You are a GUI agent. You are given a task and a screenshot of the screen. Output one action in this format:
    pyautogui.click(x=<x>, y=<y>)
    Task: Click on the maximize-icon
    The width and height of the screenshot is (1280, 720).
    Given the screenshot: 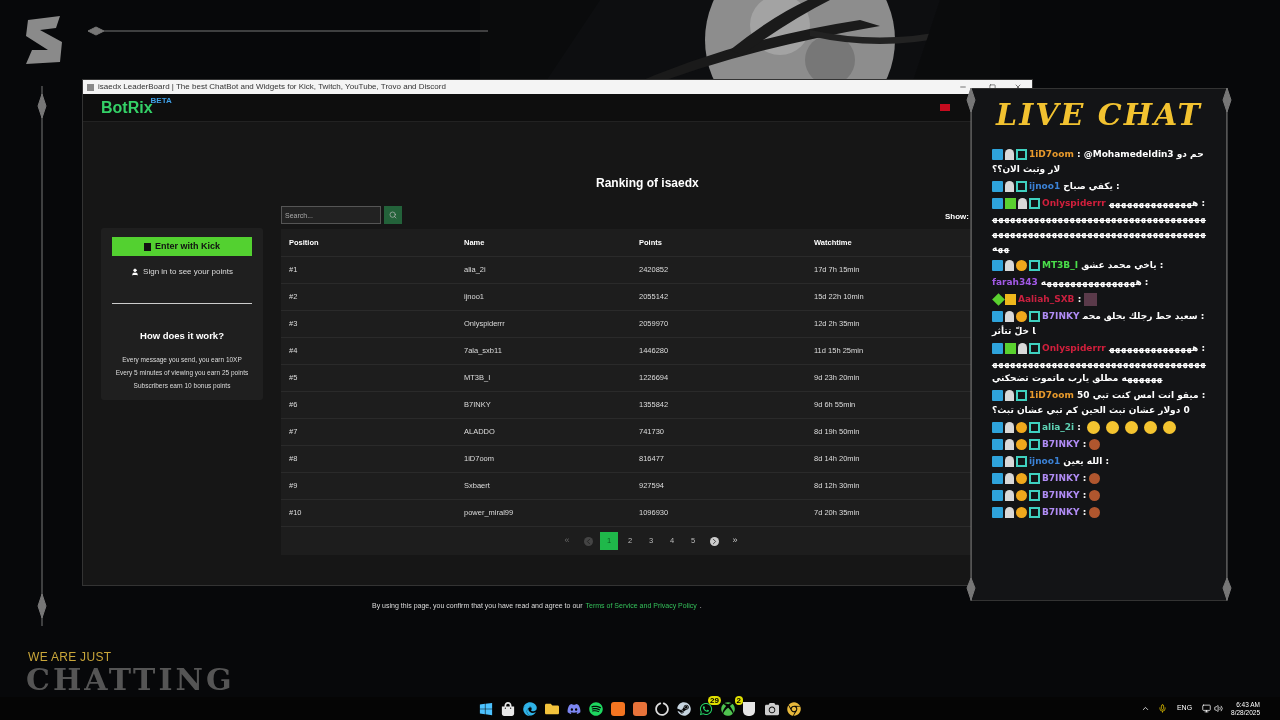 What is the action you would take?
    pyautogui.click(x=992, y=87)
    